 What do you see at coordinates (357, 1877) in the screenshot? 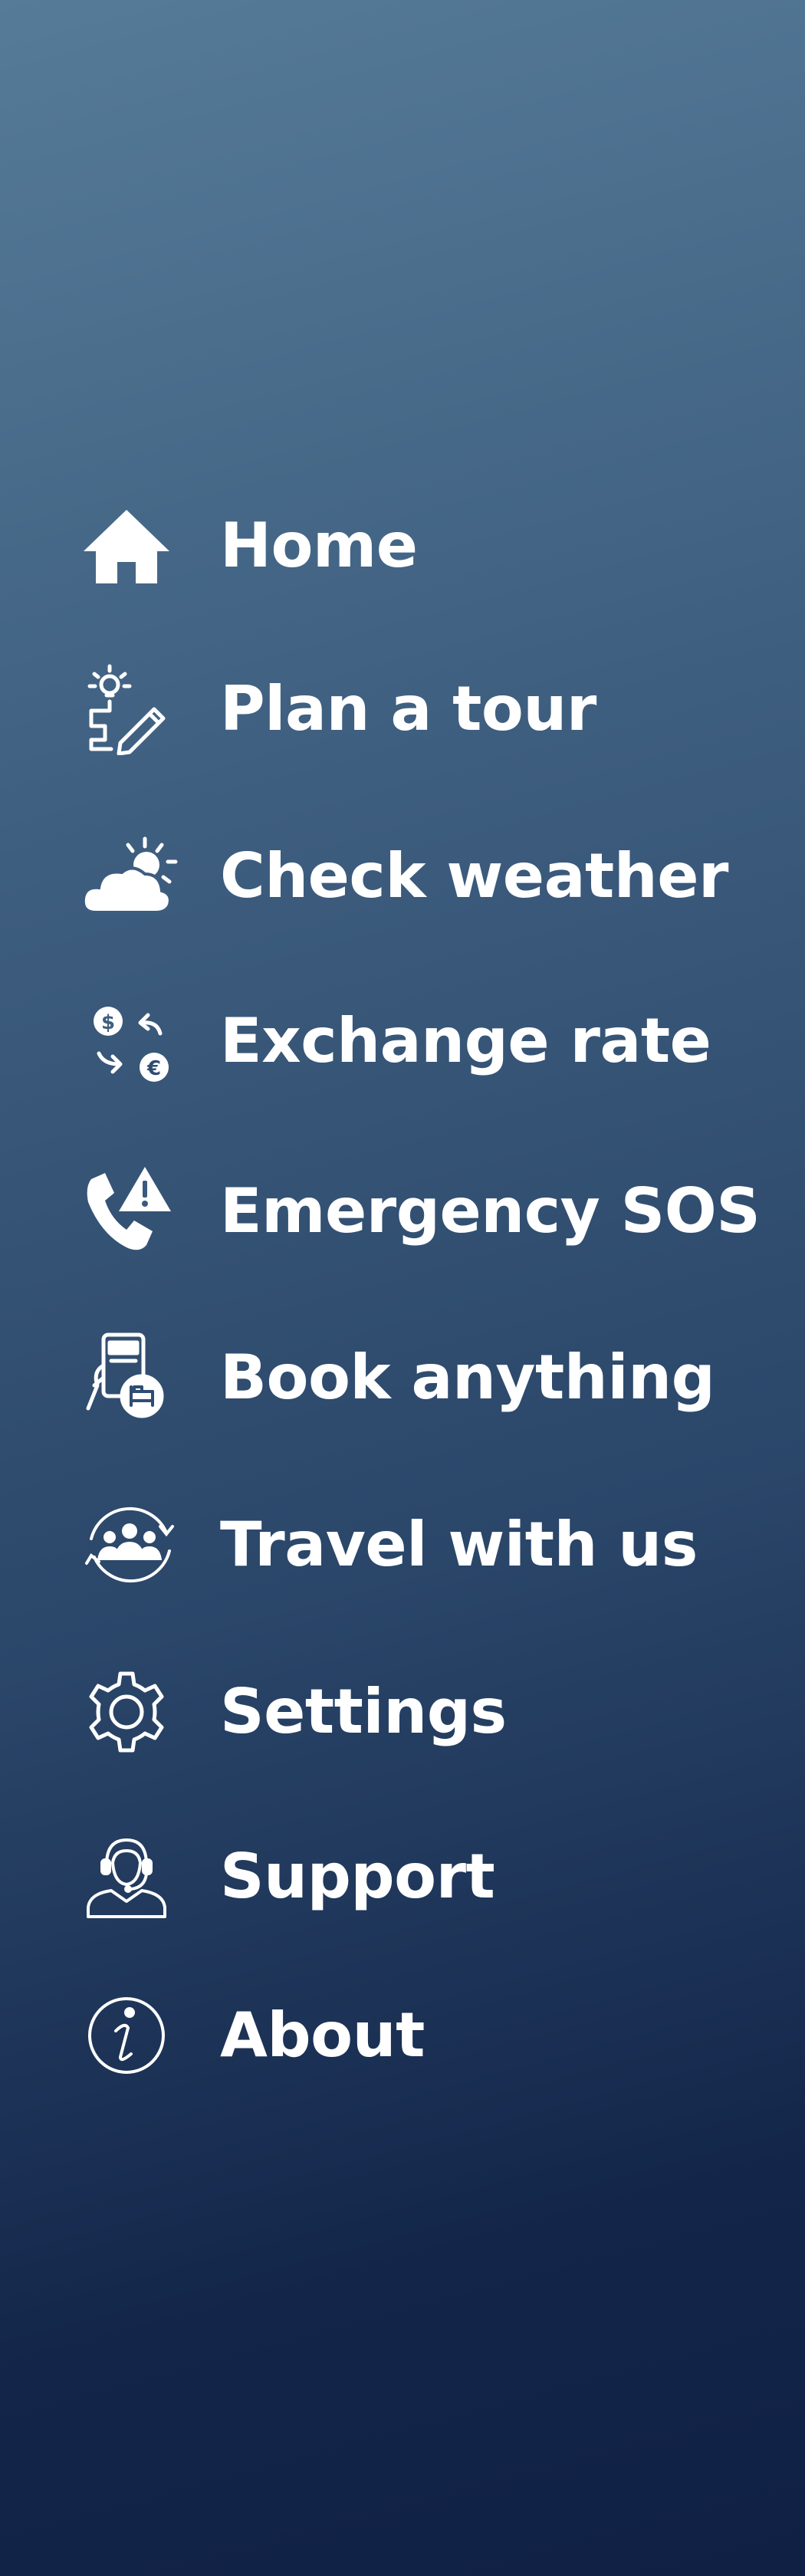
I see `menu-item-label: Support` at bounding box center [357, 1877].